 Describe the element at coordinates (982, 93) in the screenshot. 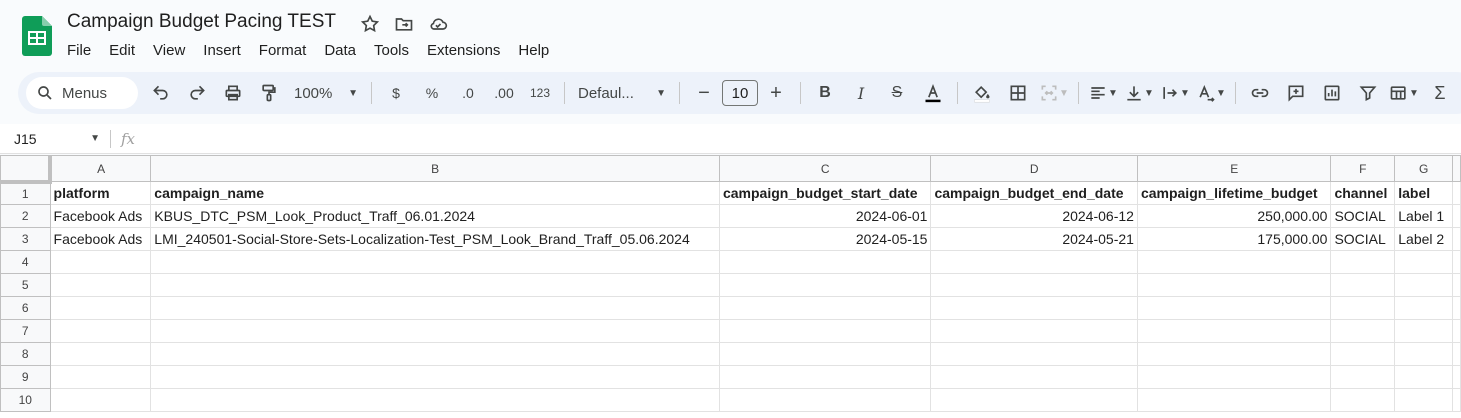

I see `fill-color-icon` at that location.